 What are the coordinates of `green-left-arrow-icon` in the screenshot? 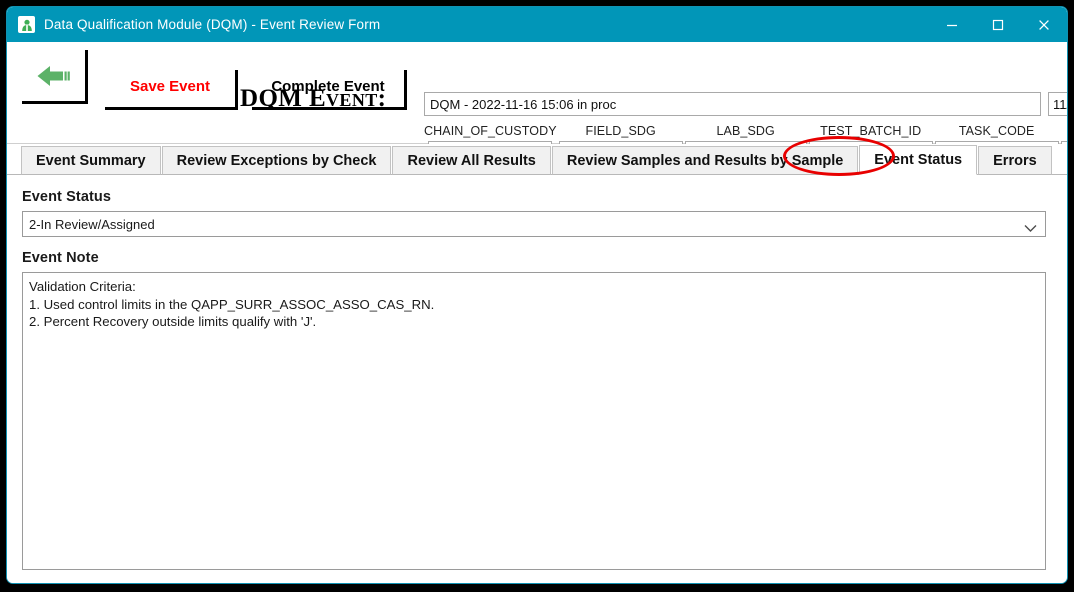 It's located at (54, 76).